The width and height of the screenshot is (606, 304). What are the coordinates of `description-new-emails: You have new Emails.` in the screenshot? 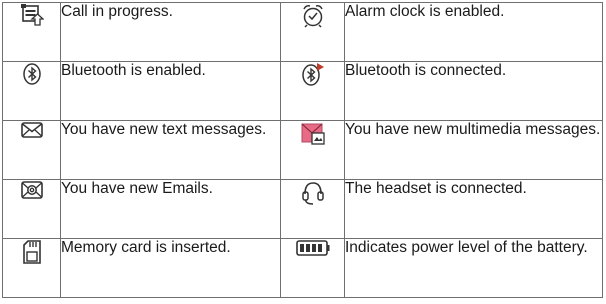 It's located at (170, 209).